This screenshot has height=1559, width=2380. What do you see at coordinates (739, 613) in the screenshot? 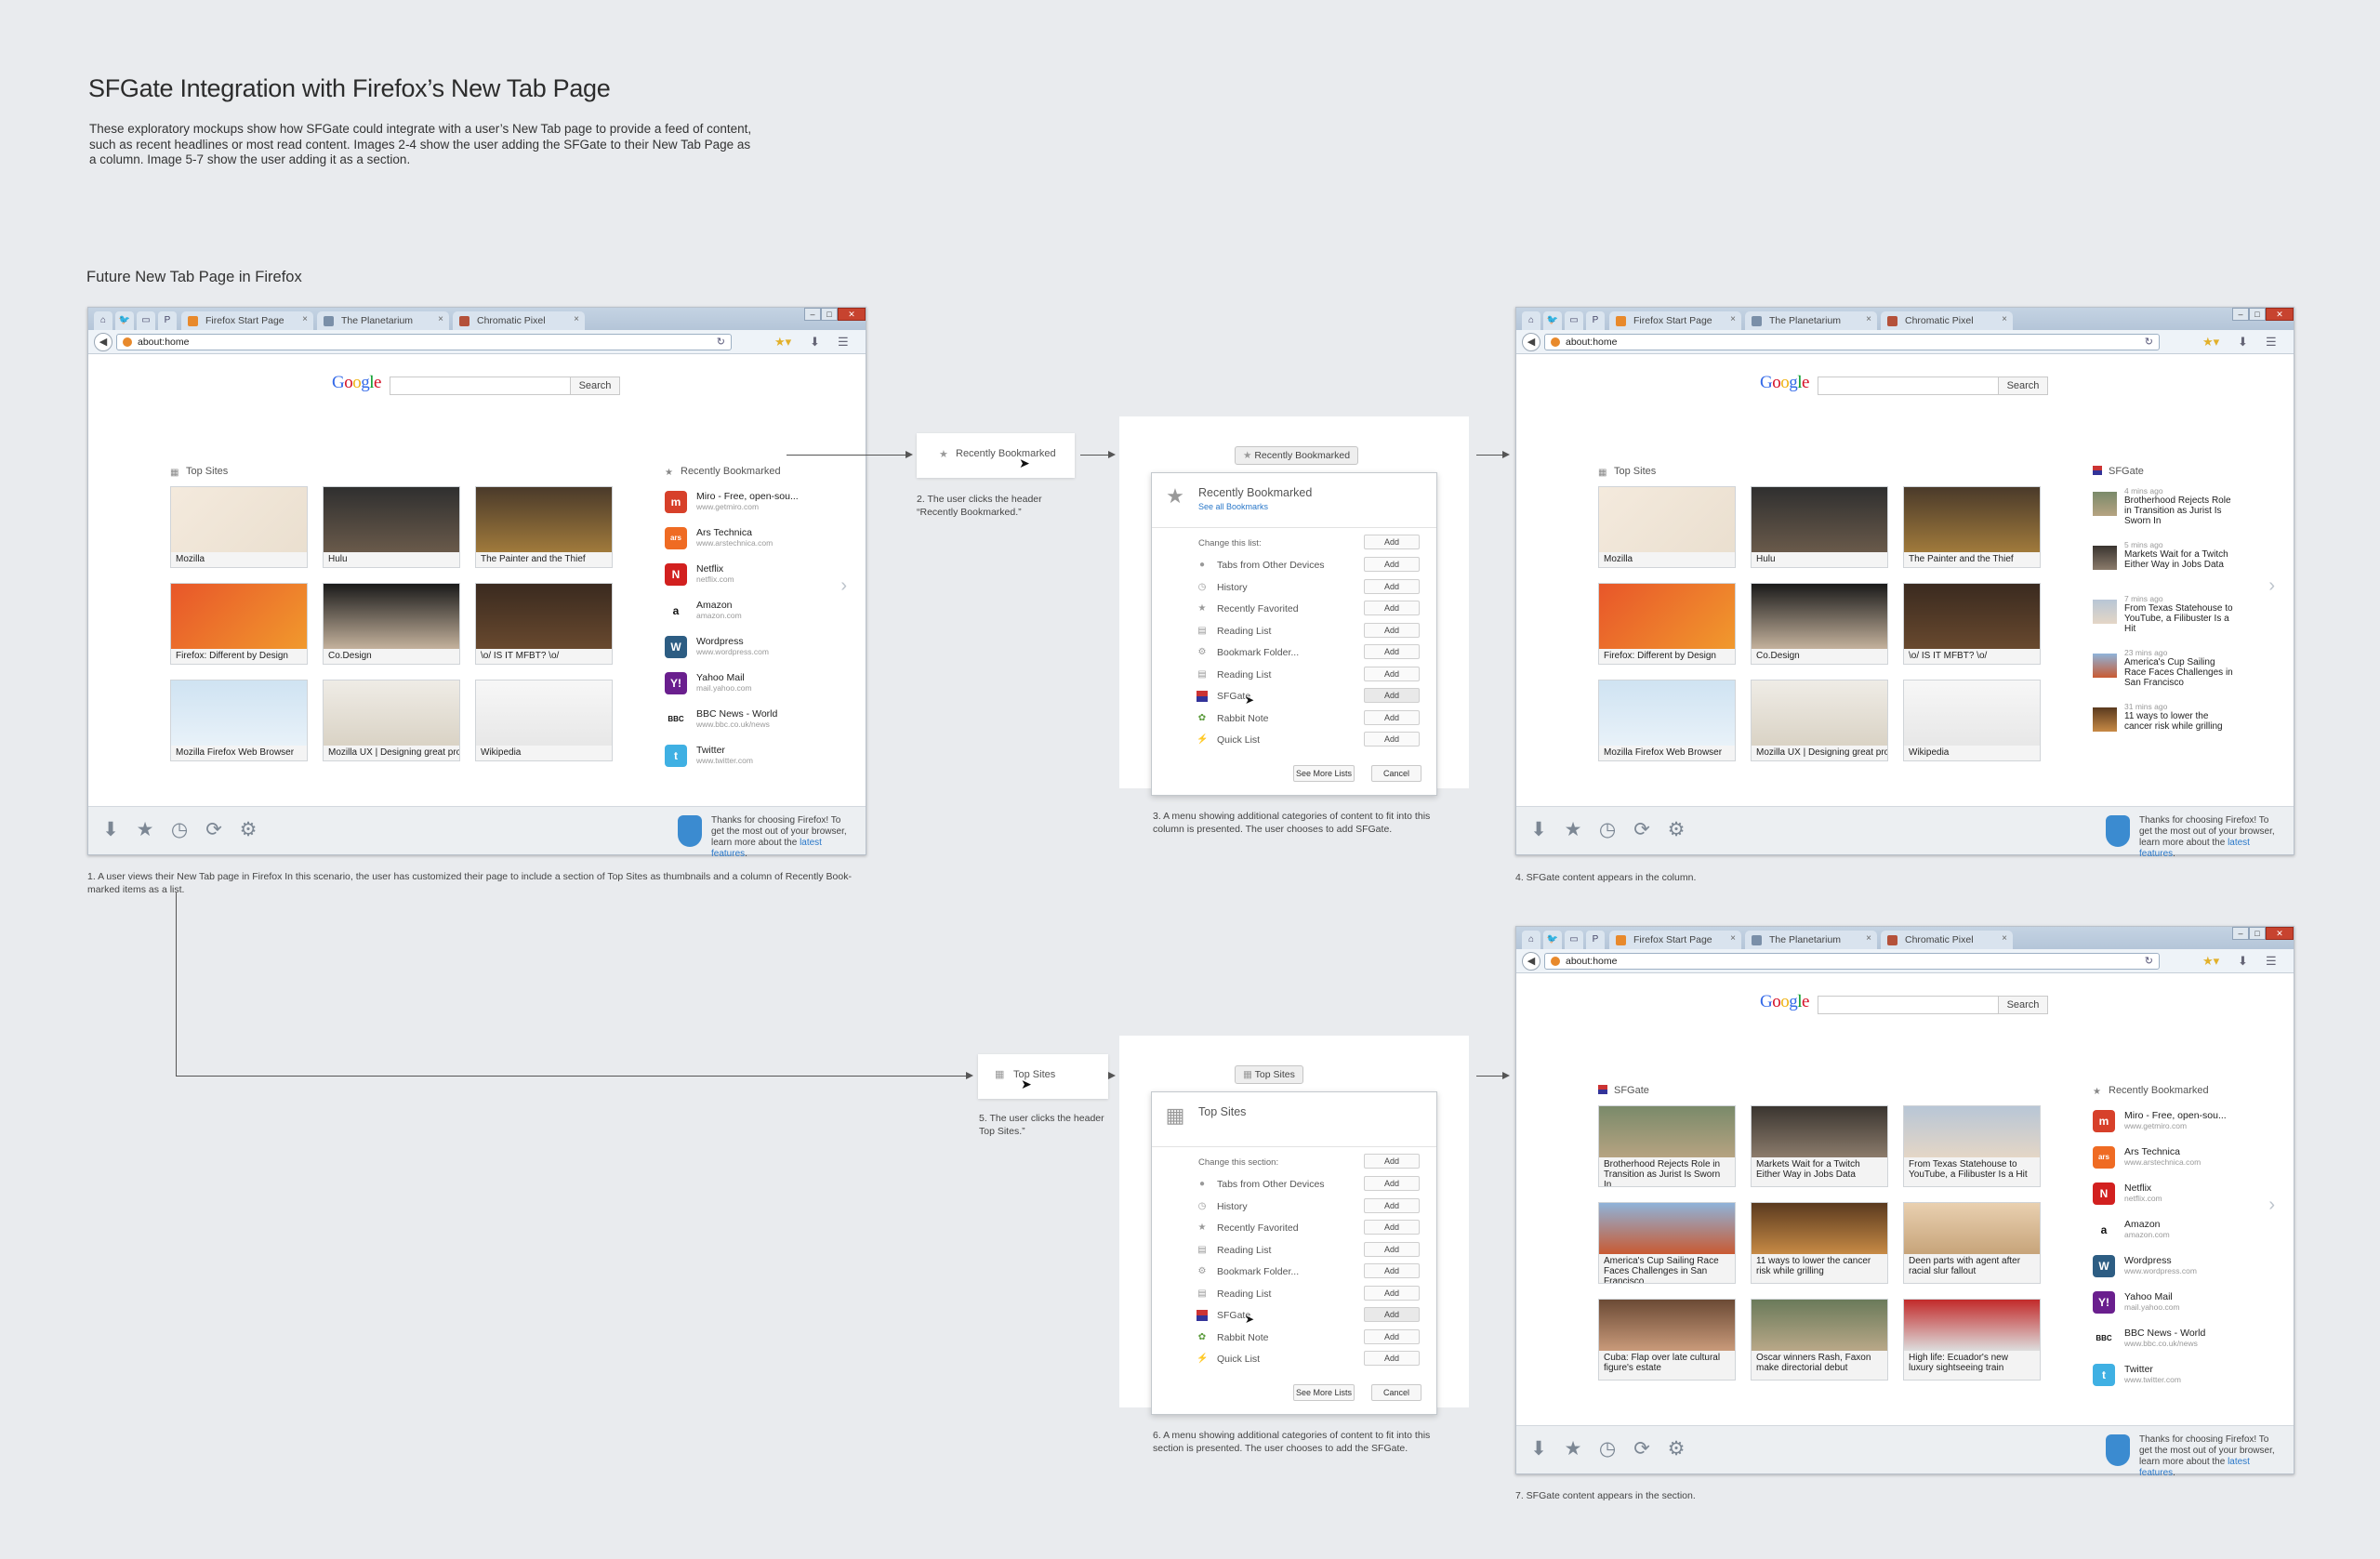
I see `bookmark-item: a Amazon amazon.com` at bounding box center [739, 613].